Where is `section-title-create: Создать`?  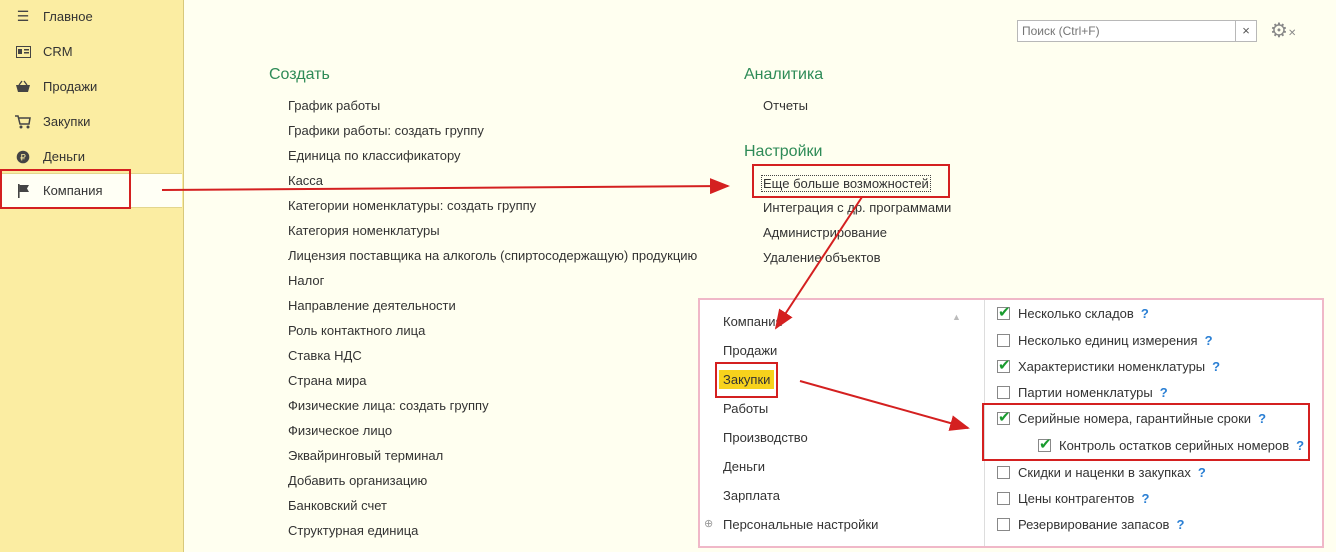 section-title-create: Создать is located at coordinates (299, 74).